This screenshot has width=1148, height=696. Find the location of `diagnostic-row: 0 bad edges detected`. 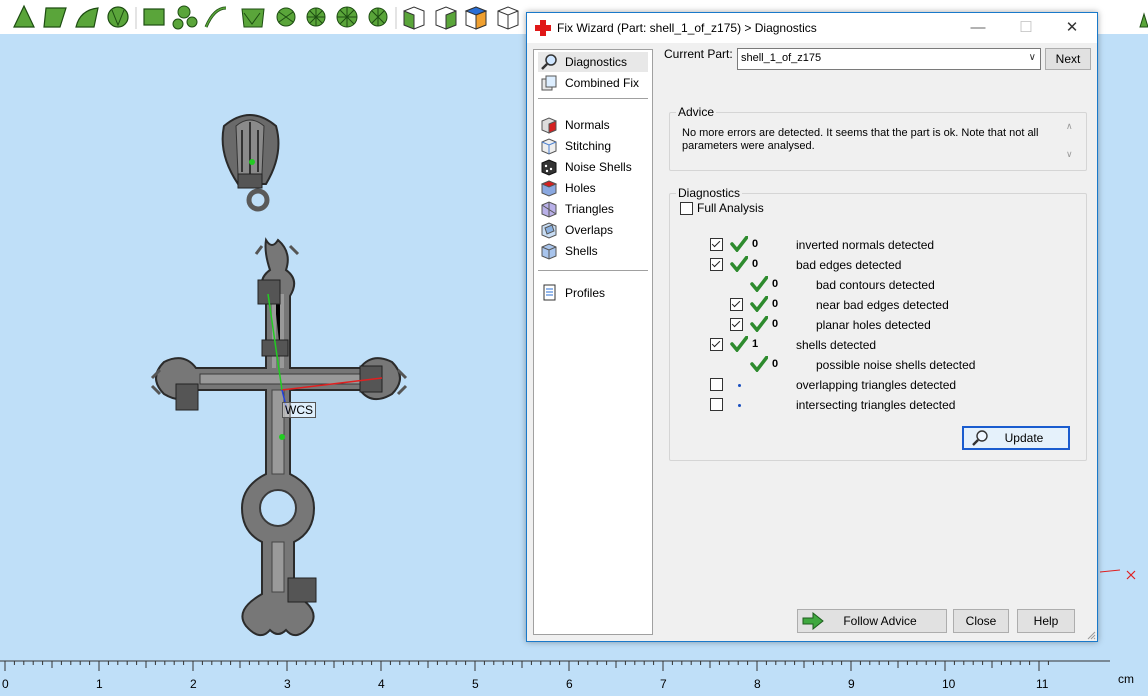

diagnostic-row: 0 bad edges detected is located at coordinates (875, 265).